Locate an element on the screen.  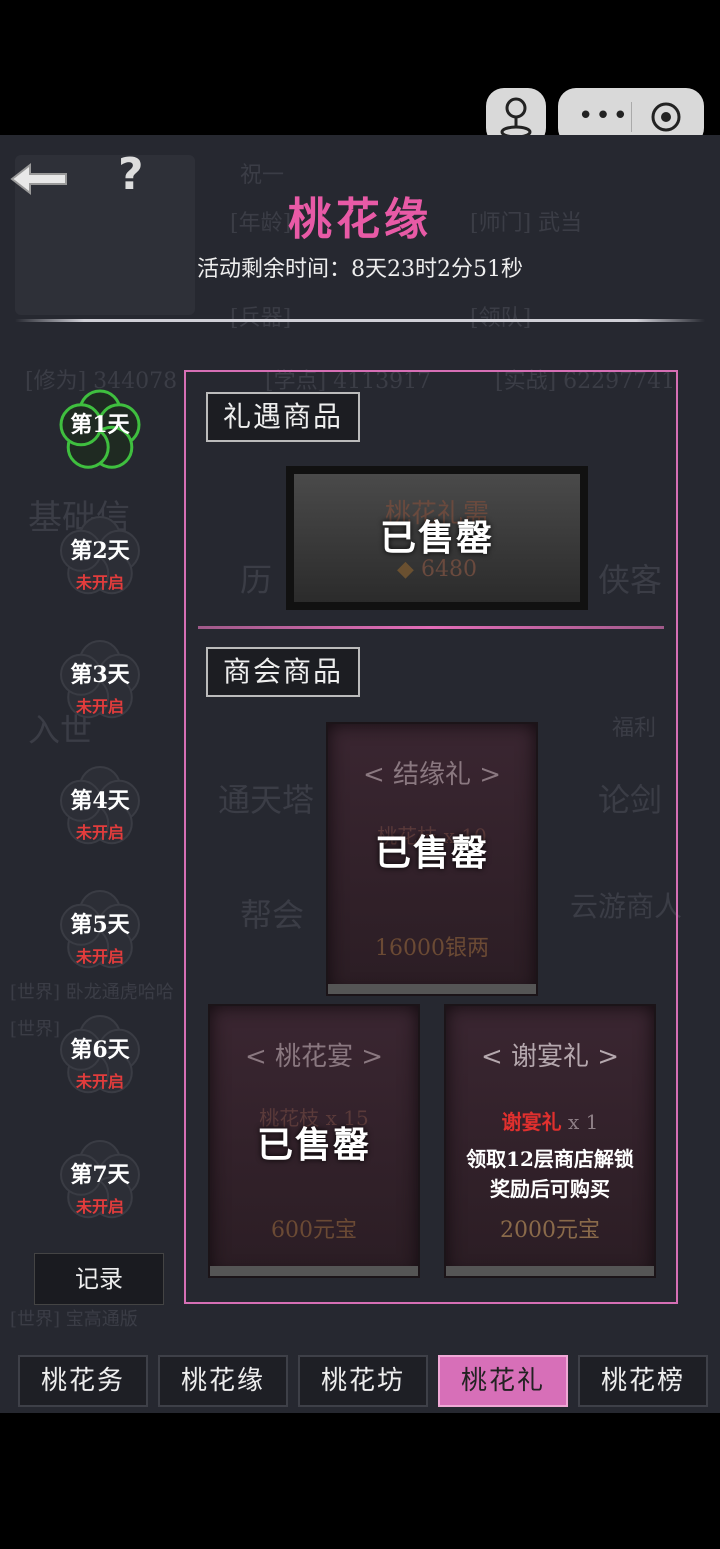
tab-ranking: 桃花榜 is located at coordinates (643, 1381).